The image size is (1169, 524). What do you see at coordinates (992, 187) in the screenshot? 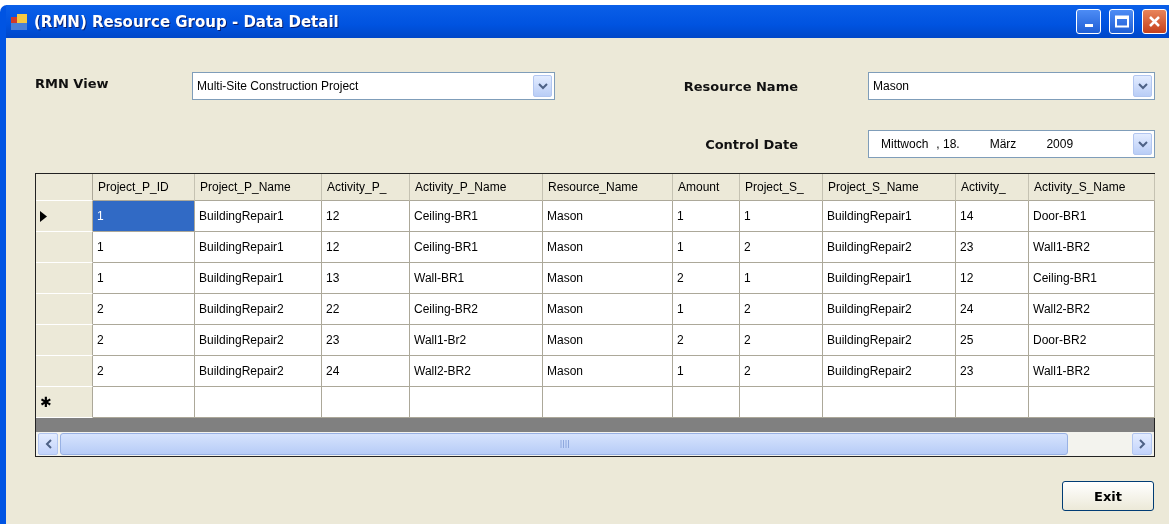
I see `column-header: Activity_` at bounding box center [992, 187].